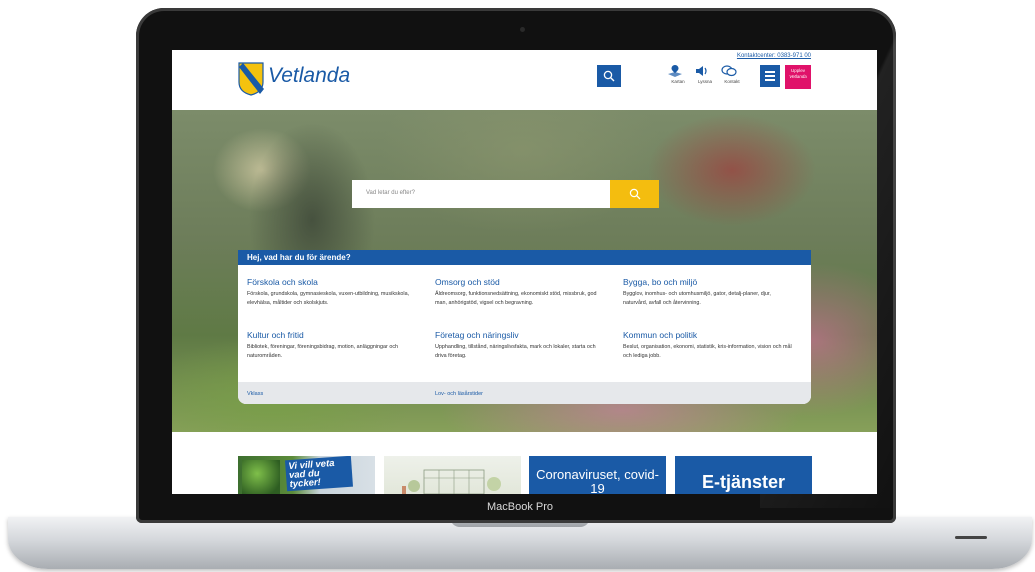 Image resolution: width=1035 pixels, height=572 pixels. I want to click on e-services-card-title: E-tjänster, so click(743, 482).